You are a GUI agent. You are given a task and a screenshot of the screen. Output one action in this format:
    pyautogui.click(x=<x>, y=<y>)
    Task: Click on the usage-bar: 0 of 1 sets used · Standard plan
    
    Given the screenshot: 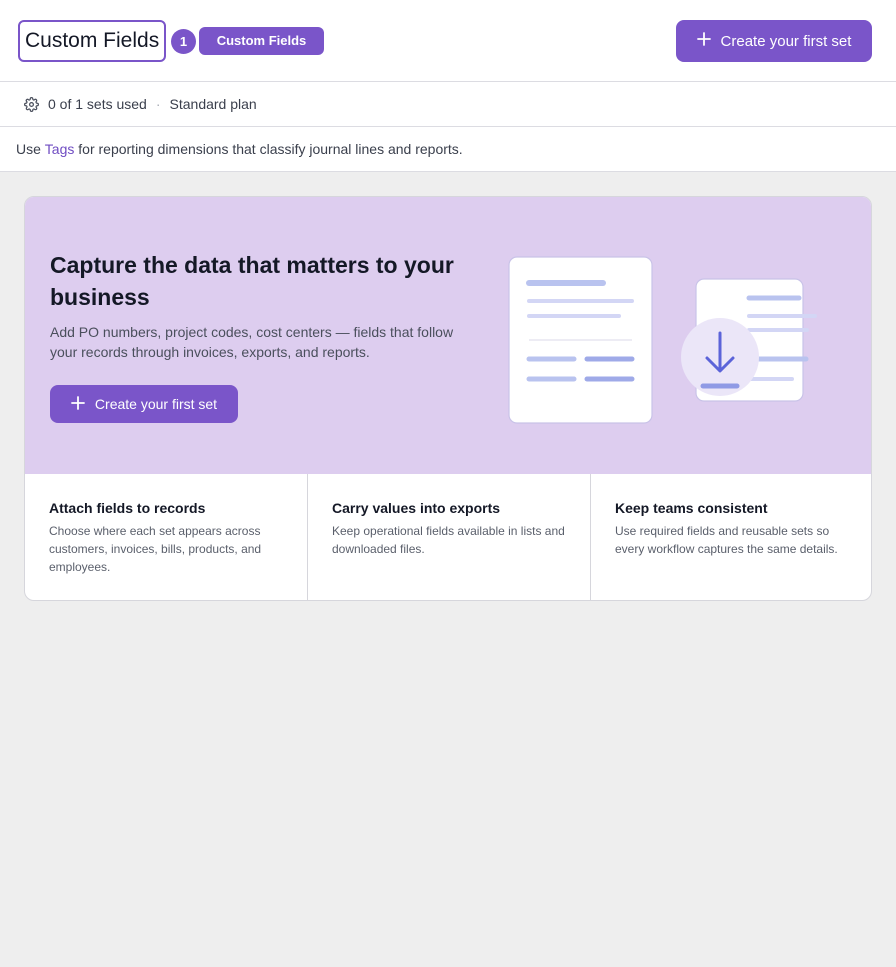 What is the action you would take?
    pyautogui.click(x=448, y=104)
    